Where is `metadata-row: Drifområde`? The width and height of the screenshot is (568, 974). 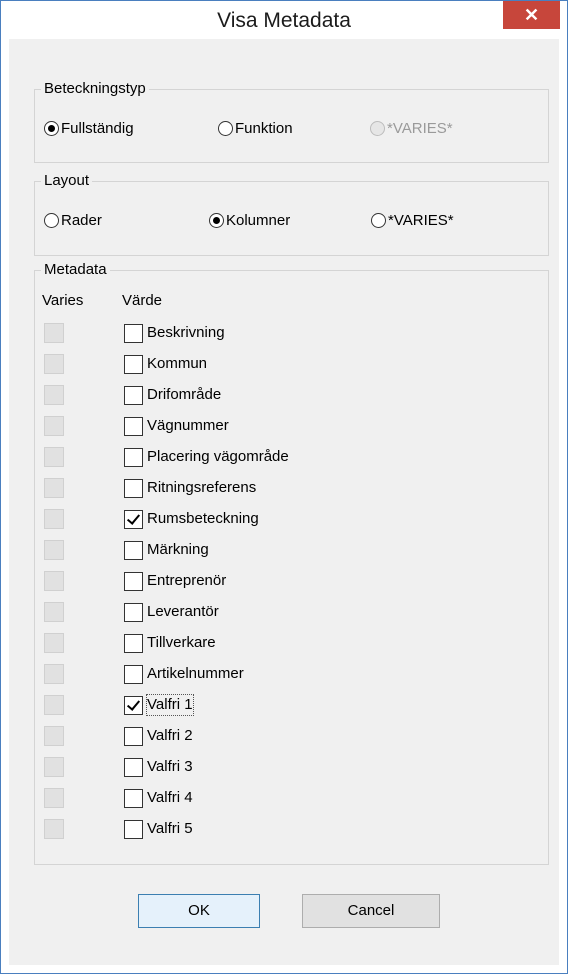 metadata-row: Drifområde is located at coordinates (295, 395).